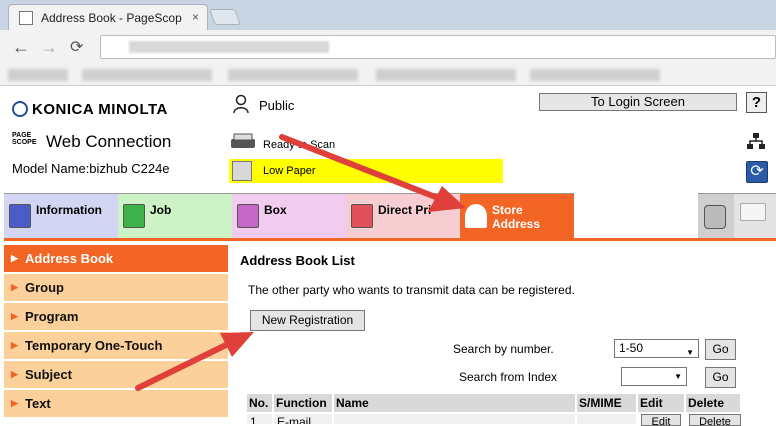 This screenshot has width=776, height=426. I want to click on tab-monitor, so click(755, 216).